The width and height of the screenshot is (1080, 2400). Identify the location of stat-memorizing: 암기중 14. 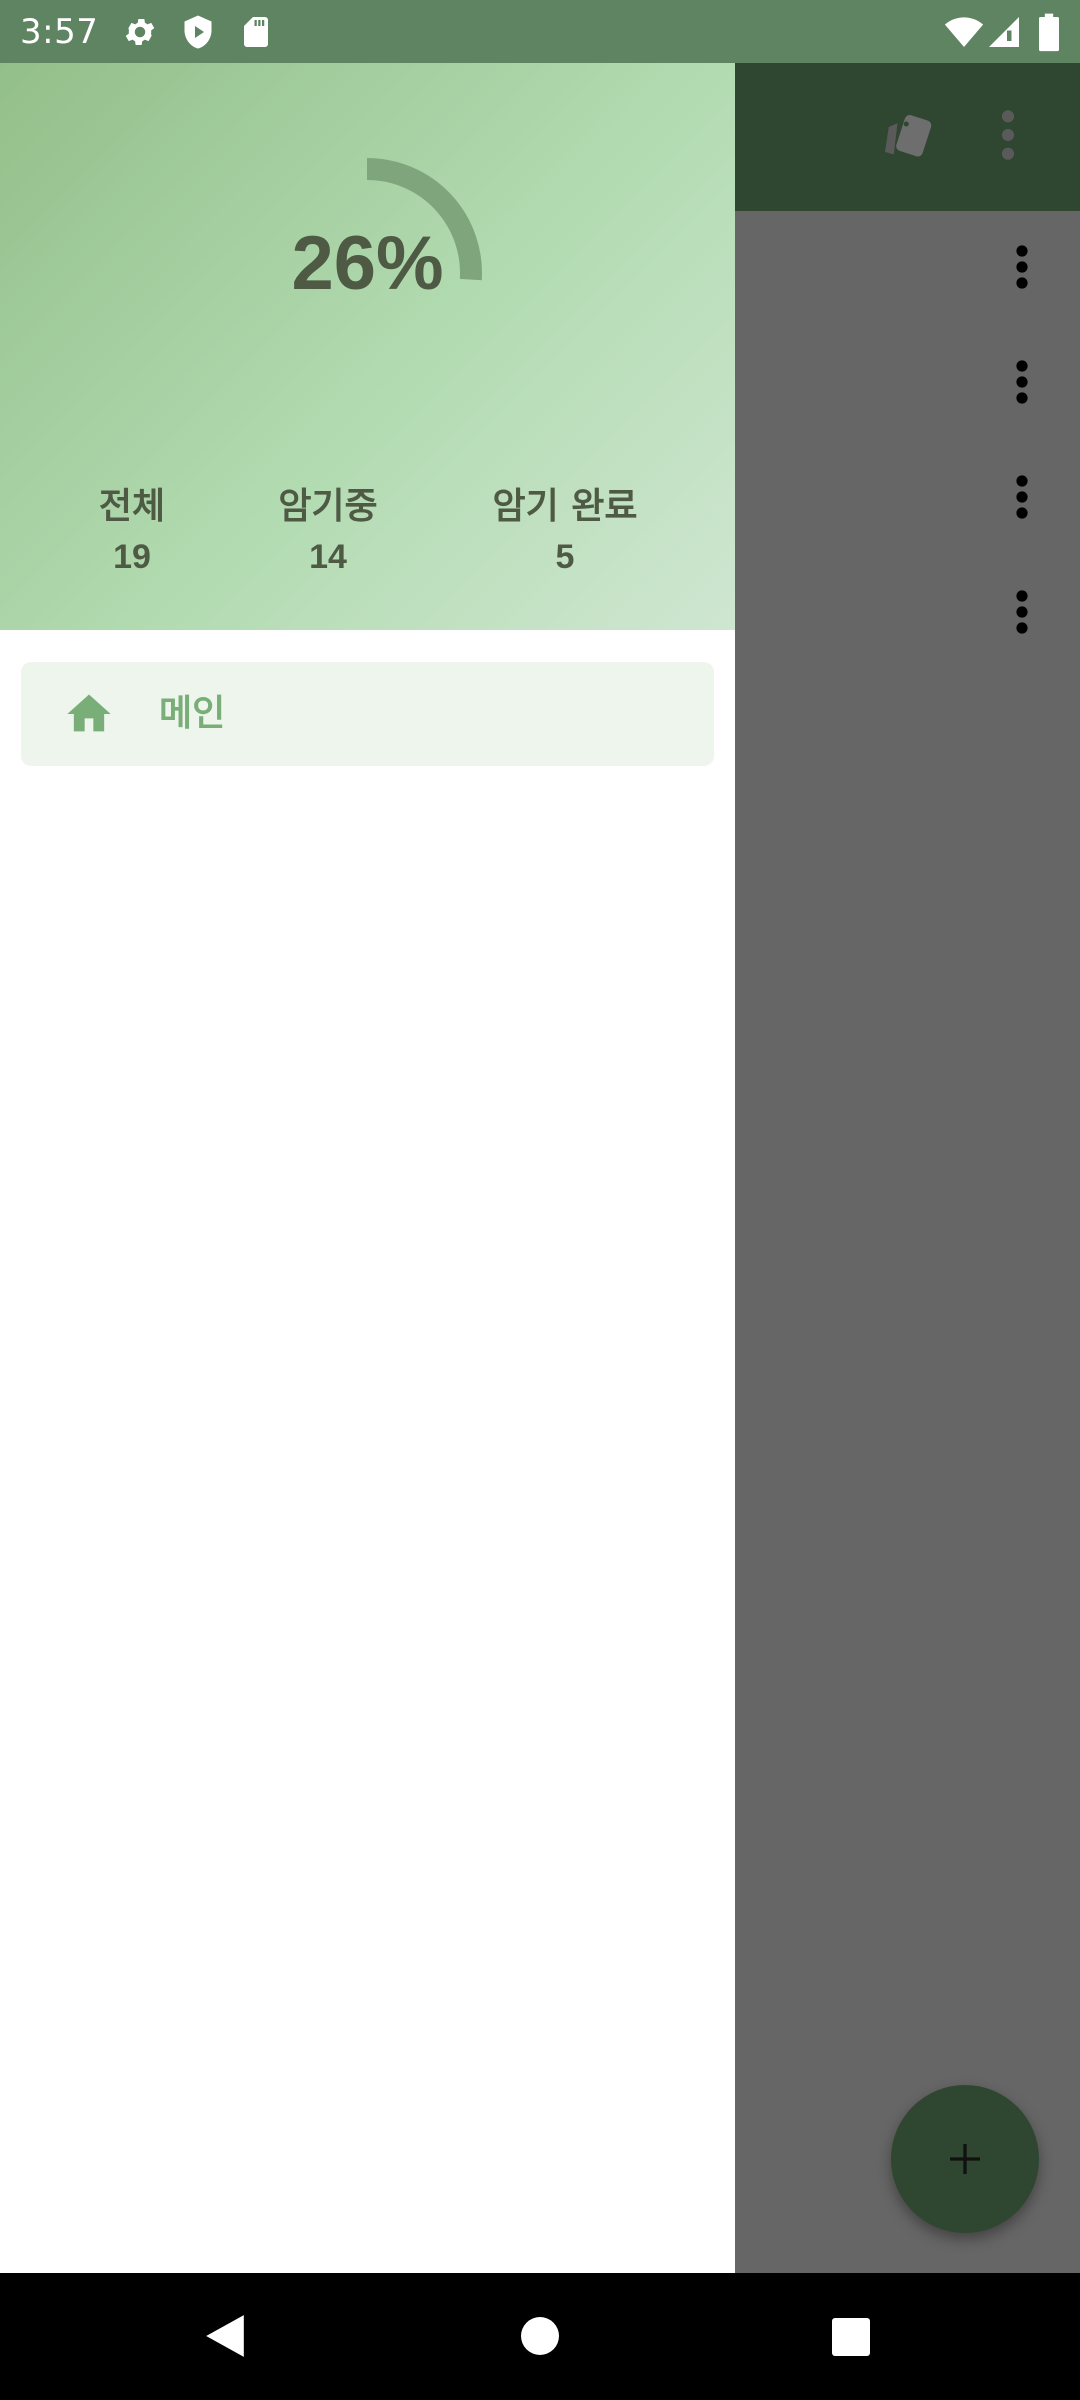
(328, 533).